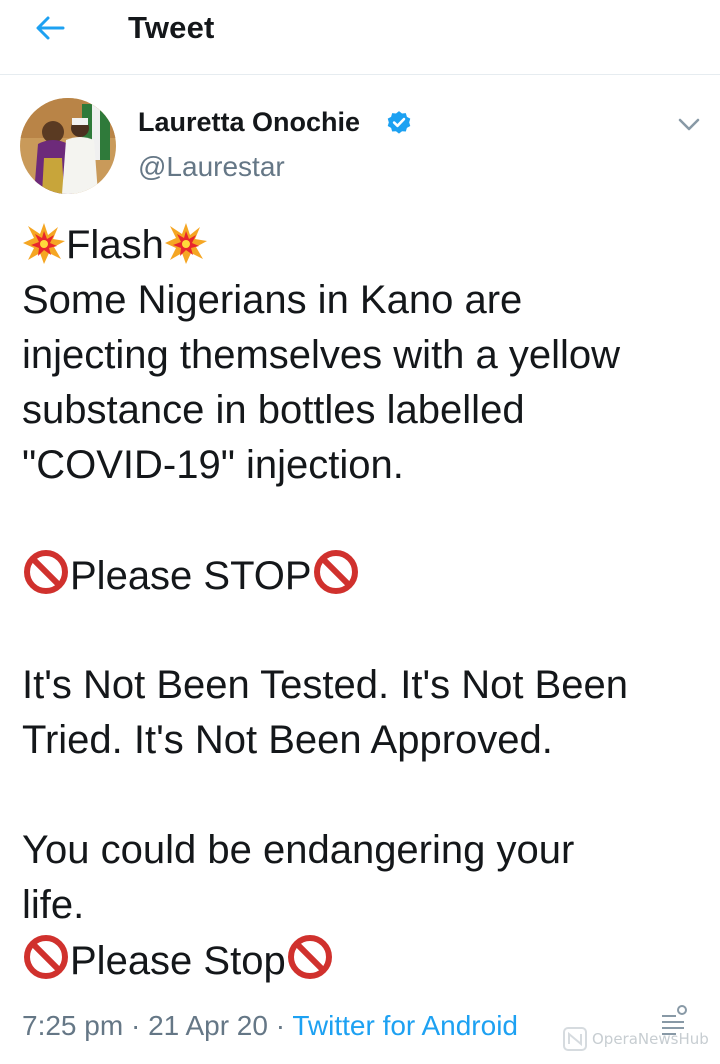  What do you see at coordinates (405, 1025) in the screenshot?
I see `tweet-source-link: Twitter for Android` at bounding box center [405, 1025].